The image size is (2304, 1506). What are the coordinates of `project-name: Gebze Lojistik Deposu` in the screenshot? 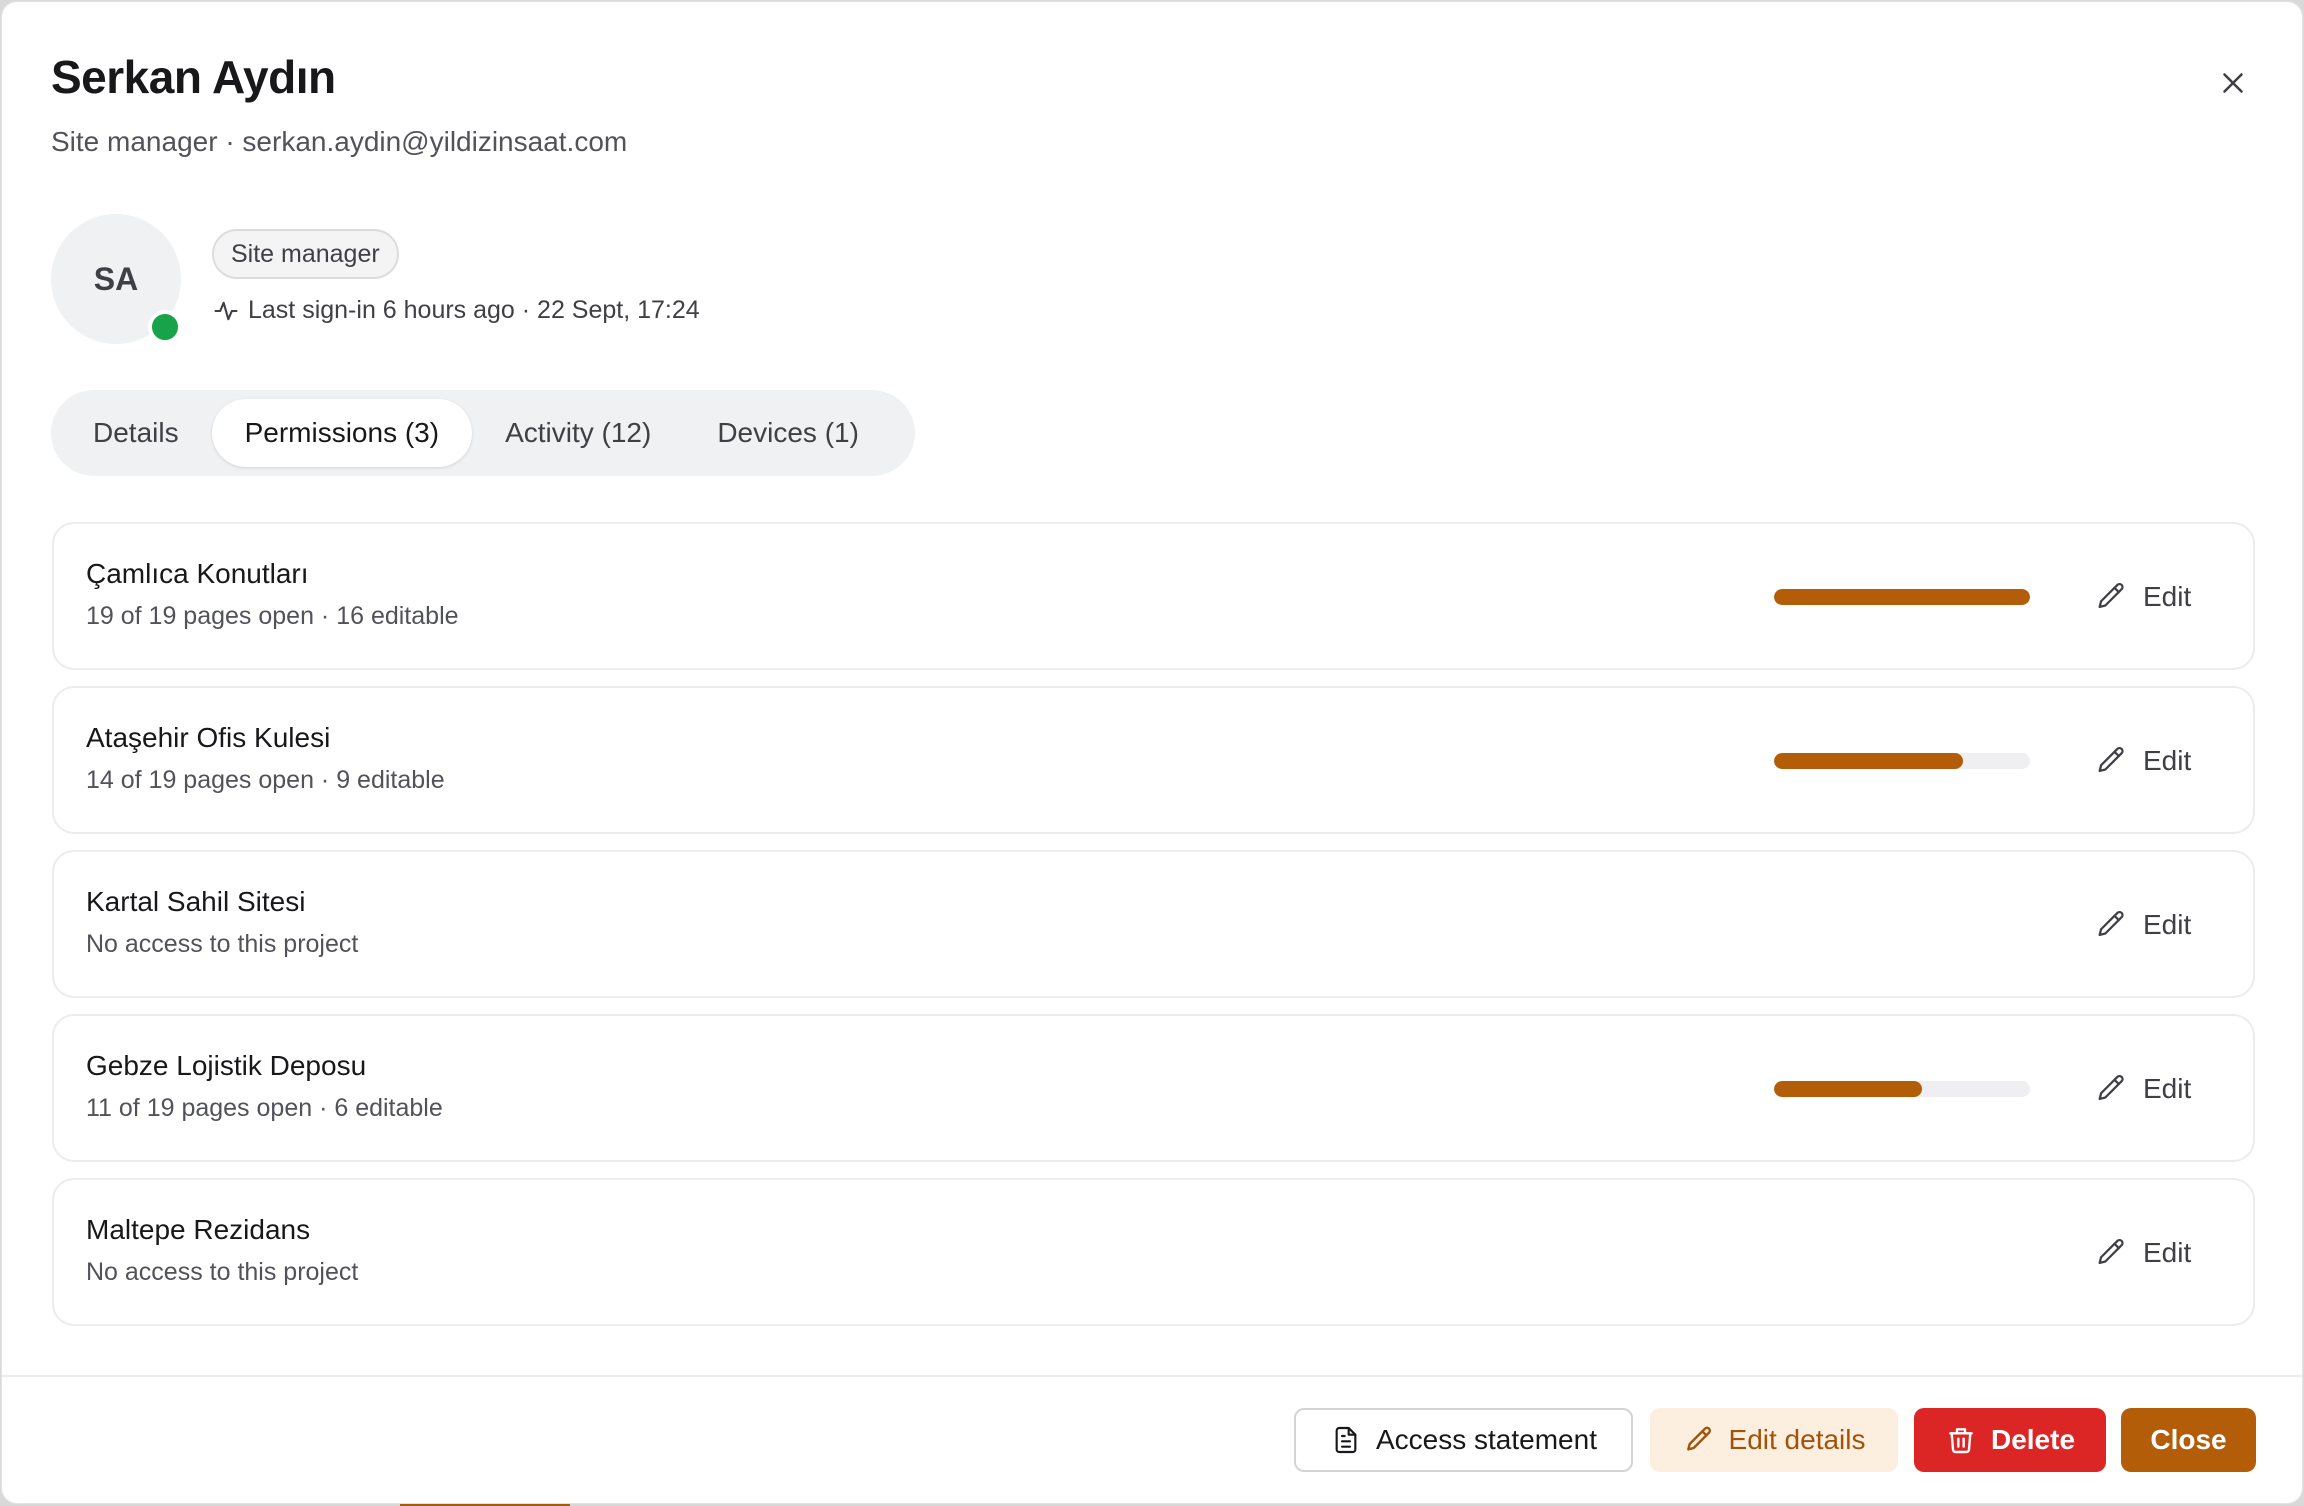 It's located at (226, 1065).